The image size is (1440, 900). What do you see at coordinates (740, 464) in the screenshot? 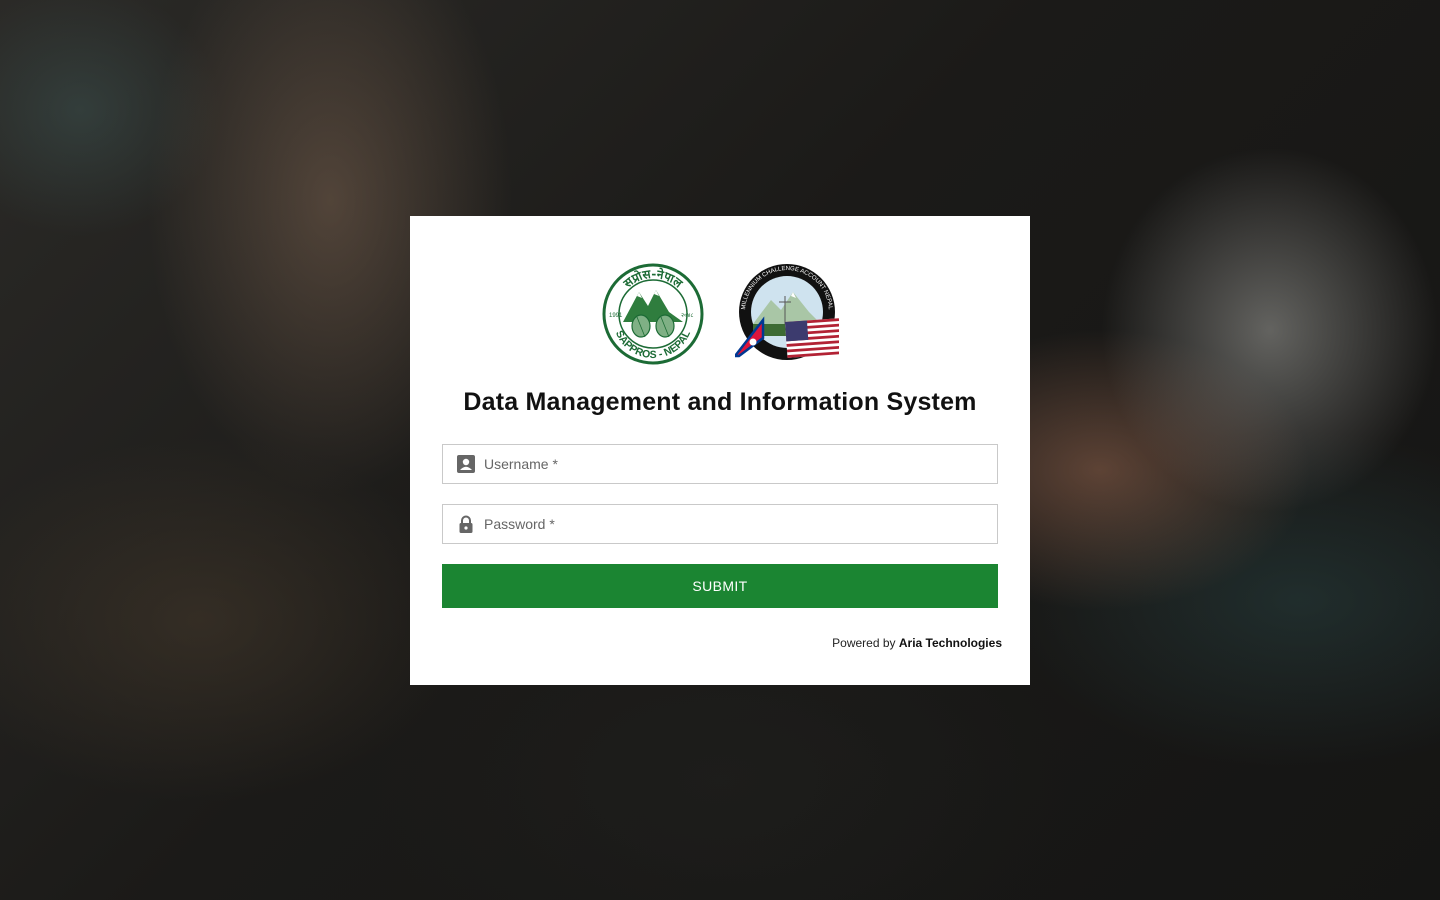
I see `username-input` at bounding box center [740, 464].